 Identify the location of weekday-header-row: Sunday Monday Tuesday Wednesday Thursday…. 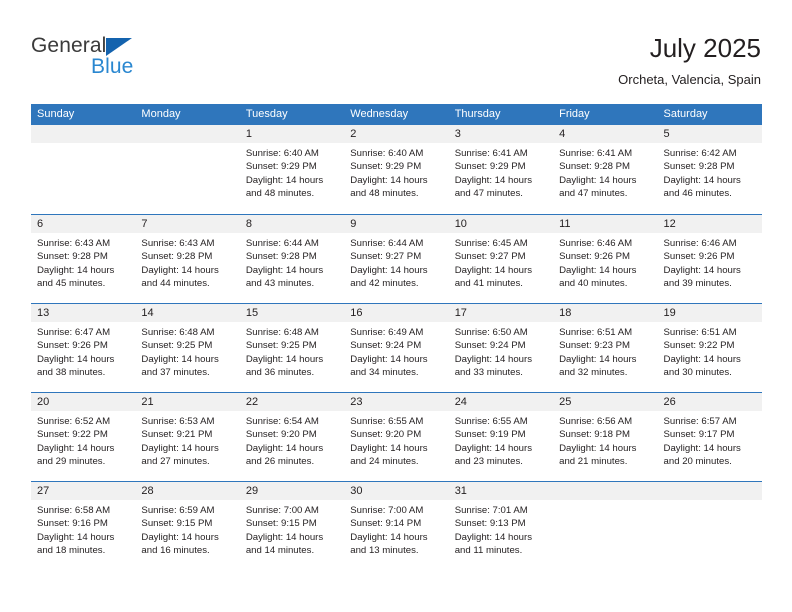
(396, 114).